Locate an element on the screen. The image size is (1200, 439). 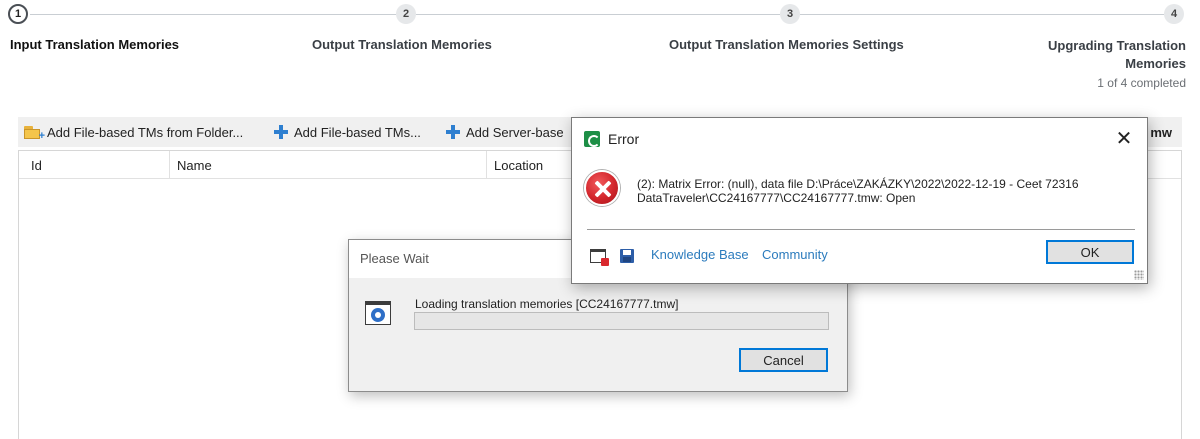
ok-button: OK is located at coordinates (1090, 252).